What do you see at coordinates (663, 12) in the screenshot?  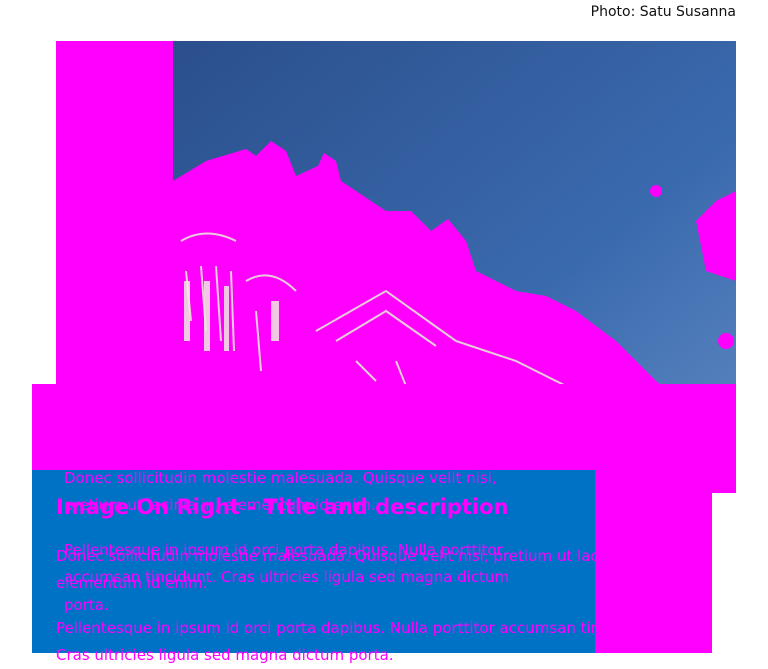 I see `photo-credit: Photo: Satu Susanna` at bounding box center [663, 12].